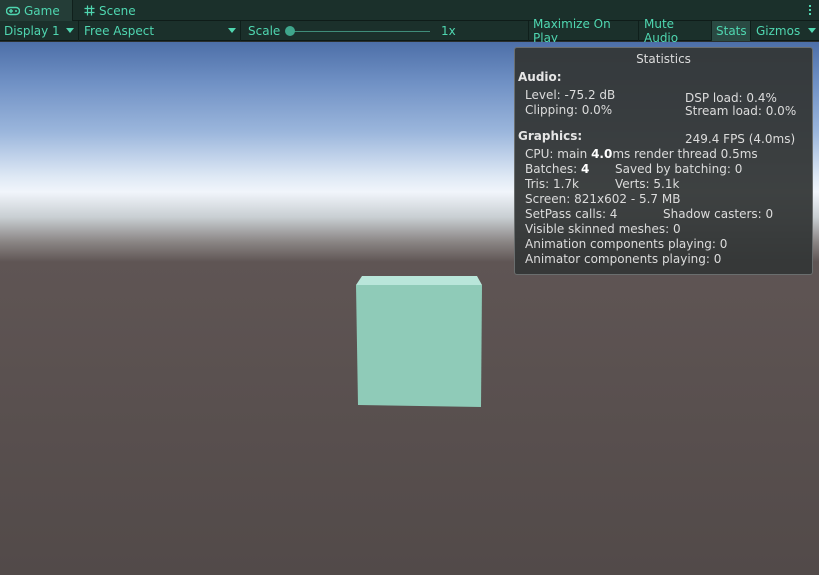  I want to click on audio-clipping: Clipping: 0.0%, so click(569, 110).